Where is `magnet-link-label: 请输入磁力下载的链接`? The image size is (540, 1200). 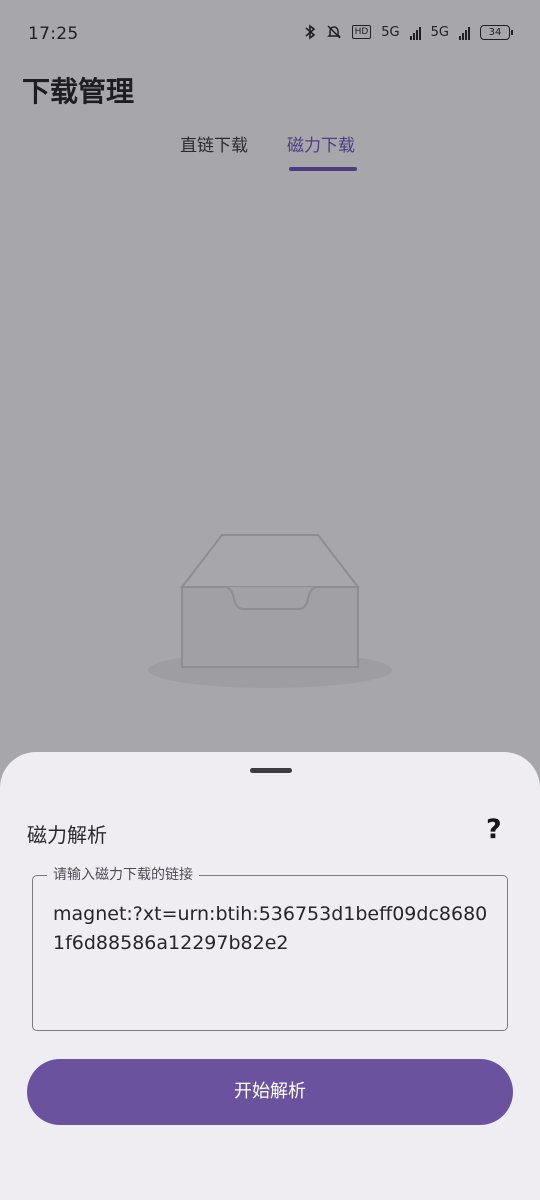
magnet-link-label: 请输入磁力下载的链接 is located at coordinates (123, 874).